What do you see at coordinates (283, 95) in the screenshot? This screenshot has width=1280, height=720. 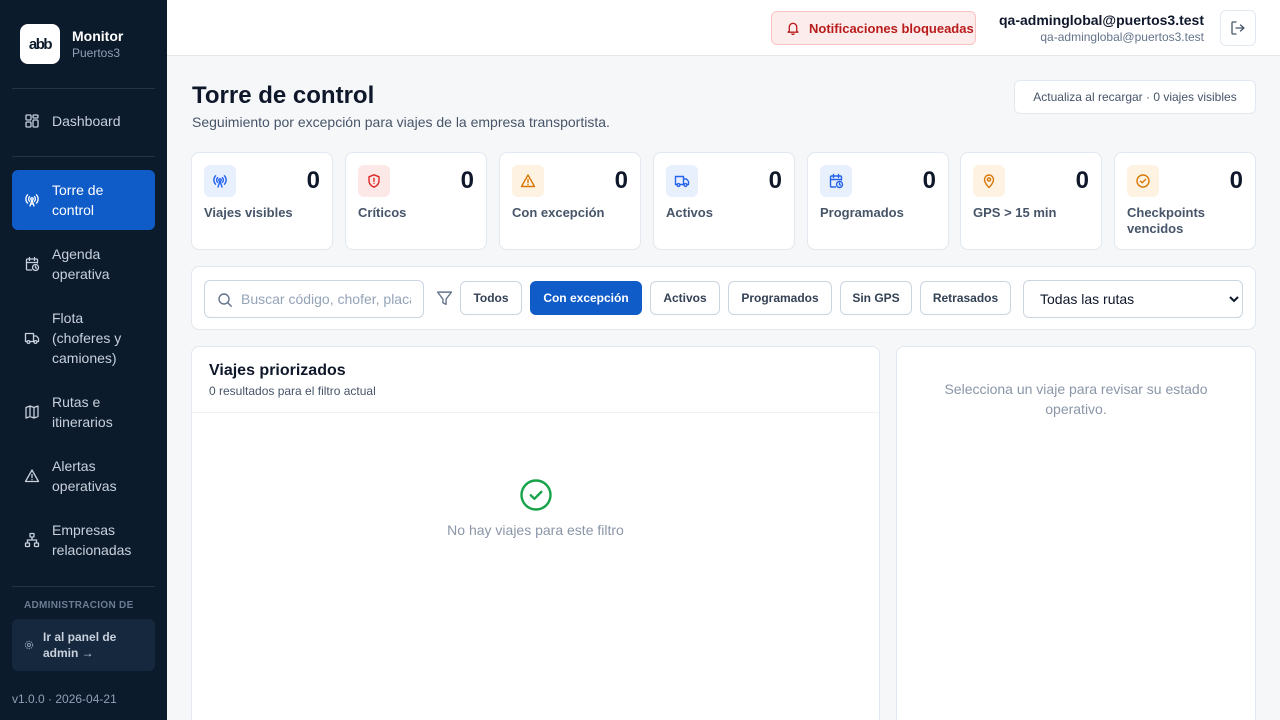 I see `page-title: Torre de control` at bounding box center [283, 95].